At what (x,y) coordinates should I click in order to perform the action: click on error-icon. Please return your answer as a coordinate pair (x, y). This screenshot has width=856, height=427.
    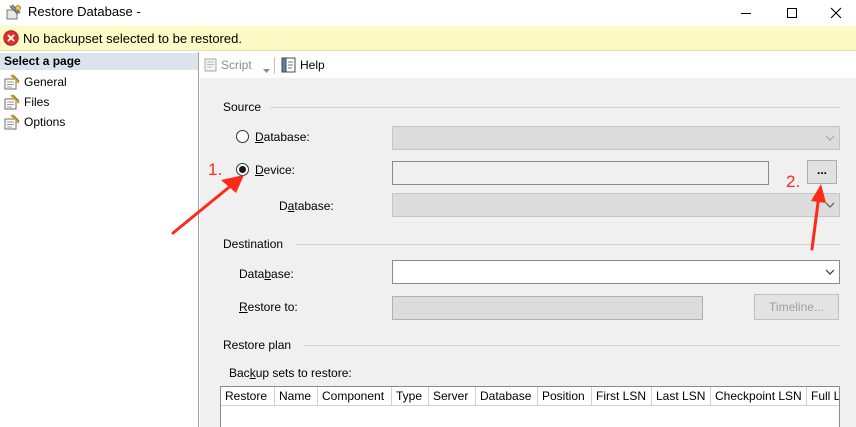
    Looking at the image, I should click on (11, 38).